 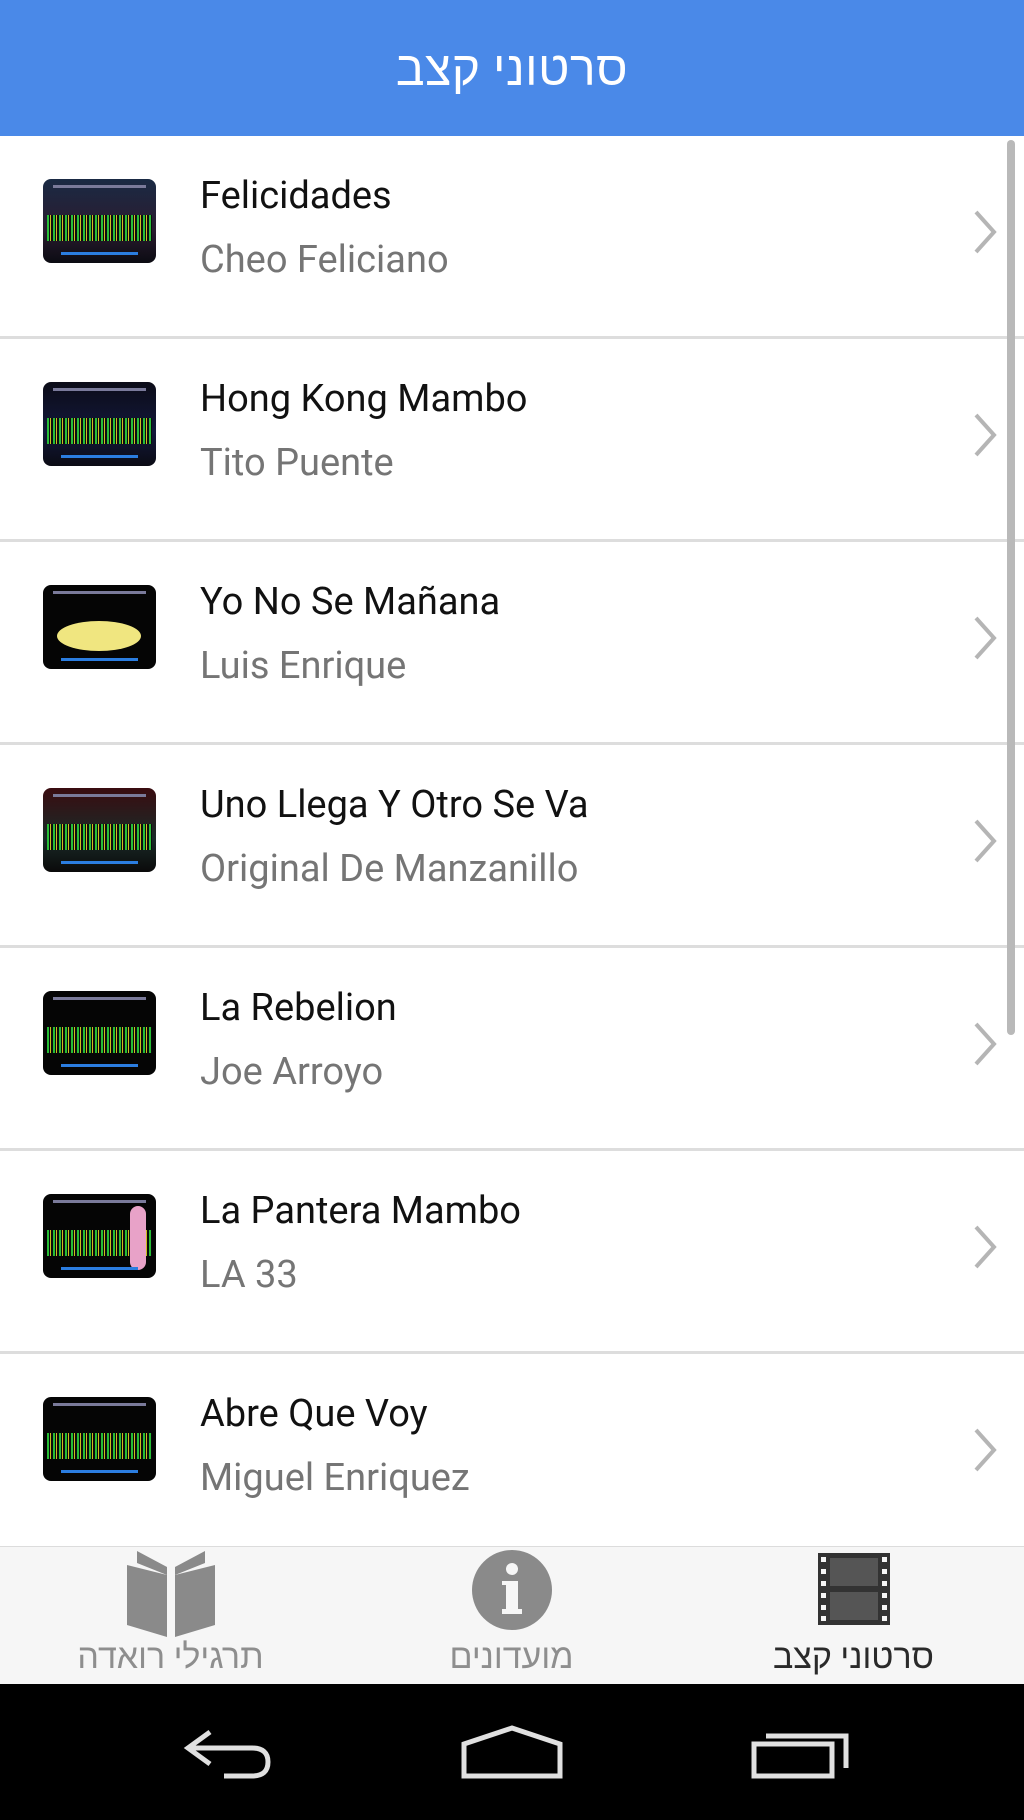 I want to click on tab-bar: תרגילי רואדה מועדונים סרטוני קצב, so click(x=512, y=1615).